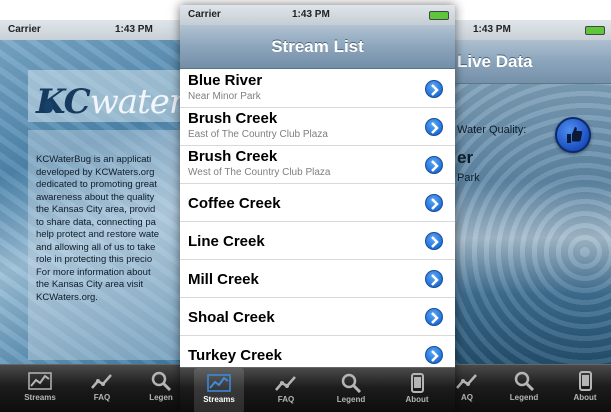 The image size is (611, 412). Describe the element at coordinates (317, 279) in the screenshot. I see `stream-row-mill-creek: Mill Creek` at that location.